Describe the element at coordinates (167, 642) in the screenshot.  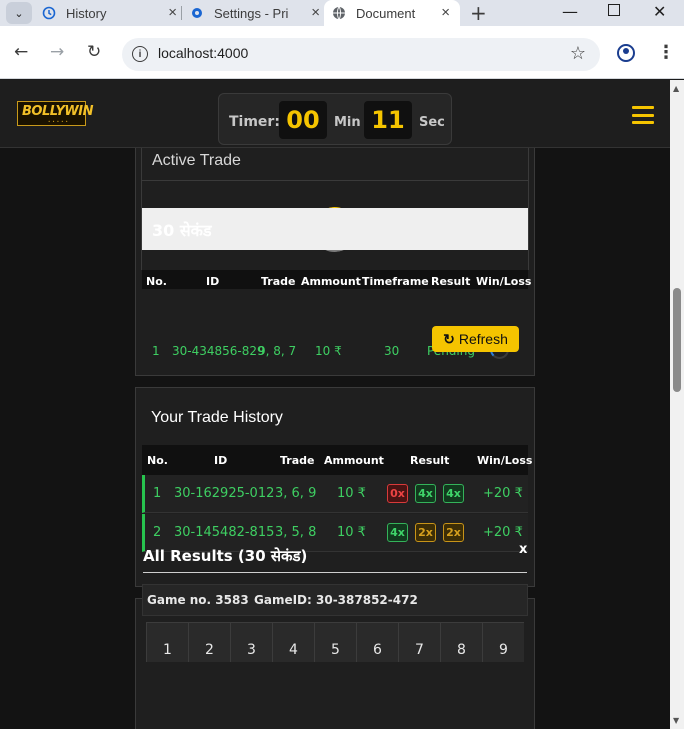
I see `number-cell: 1` at that location.